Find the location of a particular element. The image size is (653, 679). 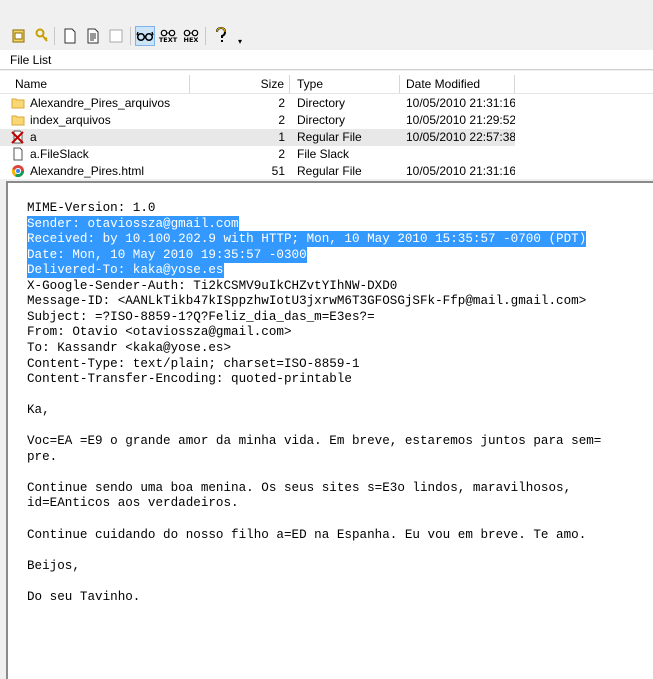

toolbar: TEXT HEX ▾ is located at coordinates (326, 25).